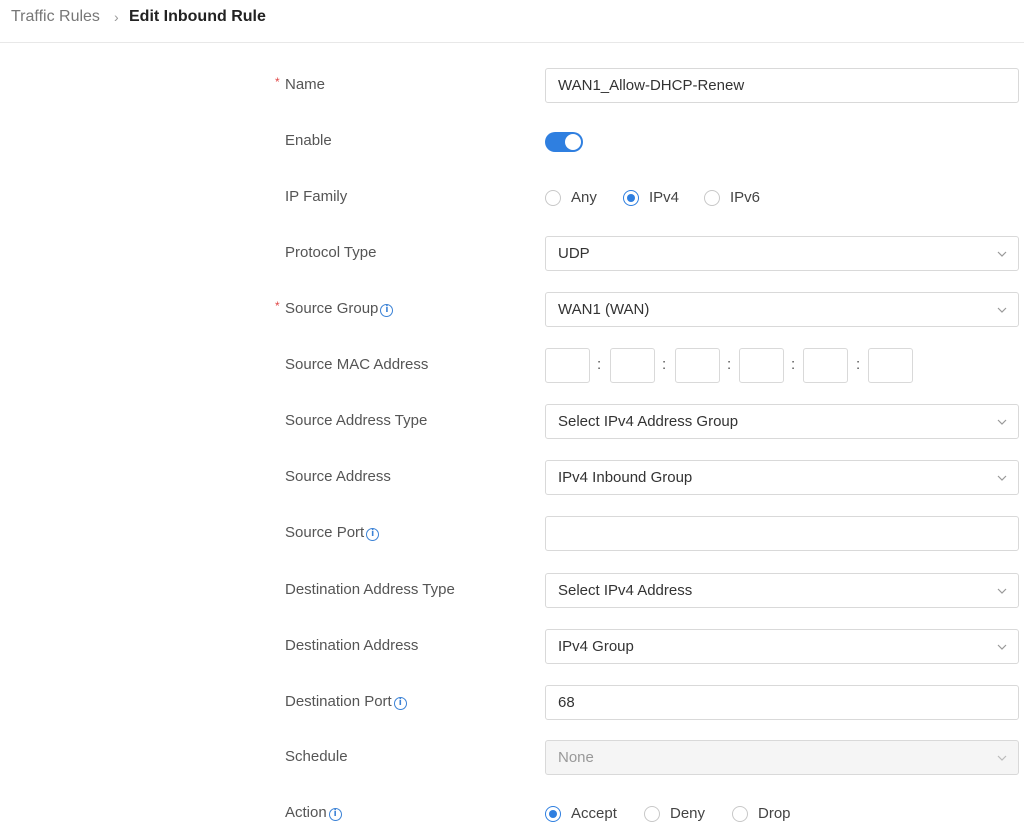  What do you see at coordinates (782, 757) in the screenshot?
I see `schedule-select: None` at bounding box center [782, 757].